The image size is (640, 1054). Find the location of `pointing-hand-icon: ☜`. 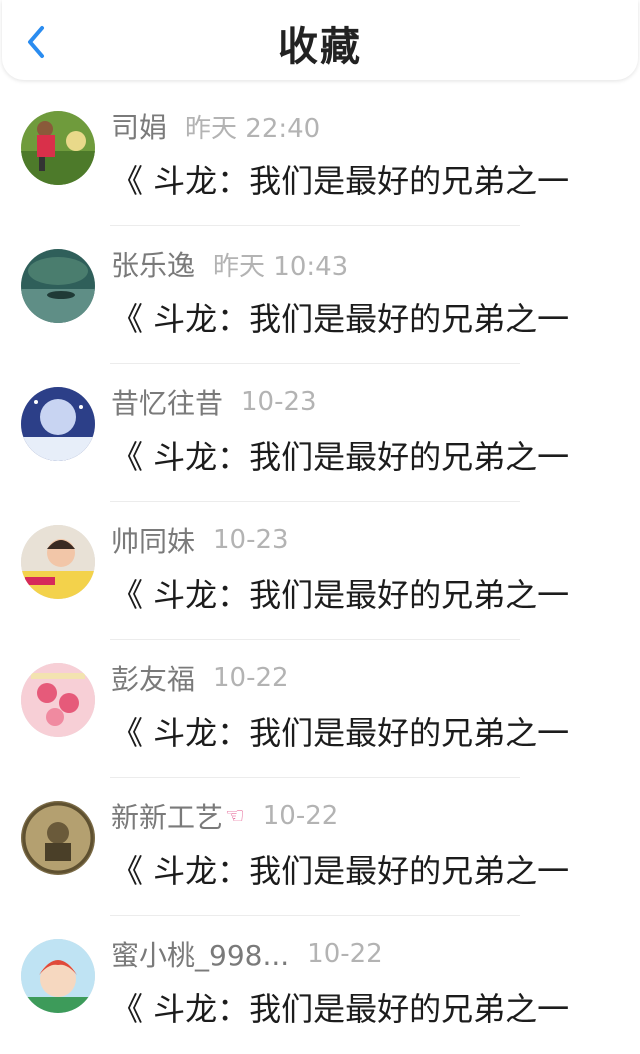

pointing-hand-icon: ☜ is located at coordinates (235, 816).